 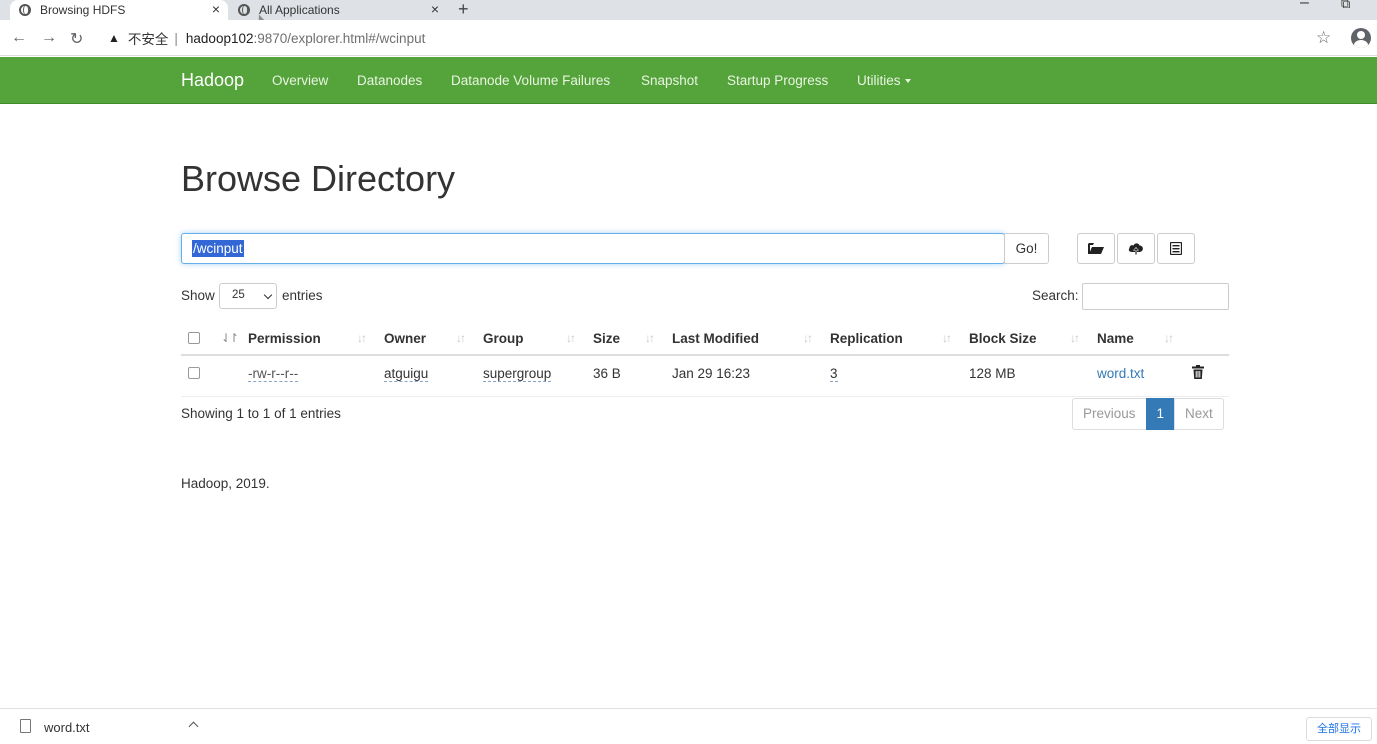 I want to click on restore-window-icon: ⧉, so click(x=1345, y=6).